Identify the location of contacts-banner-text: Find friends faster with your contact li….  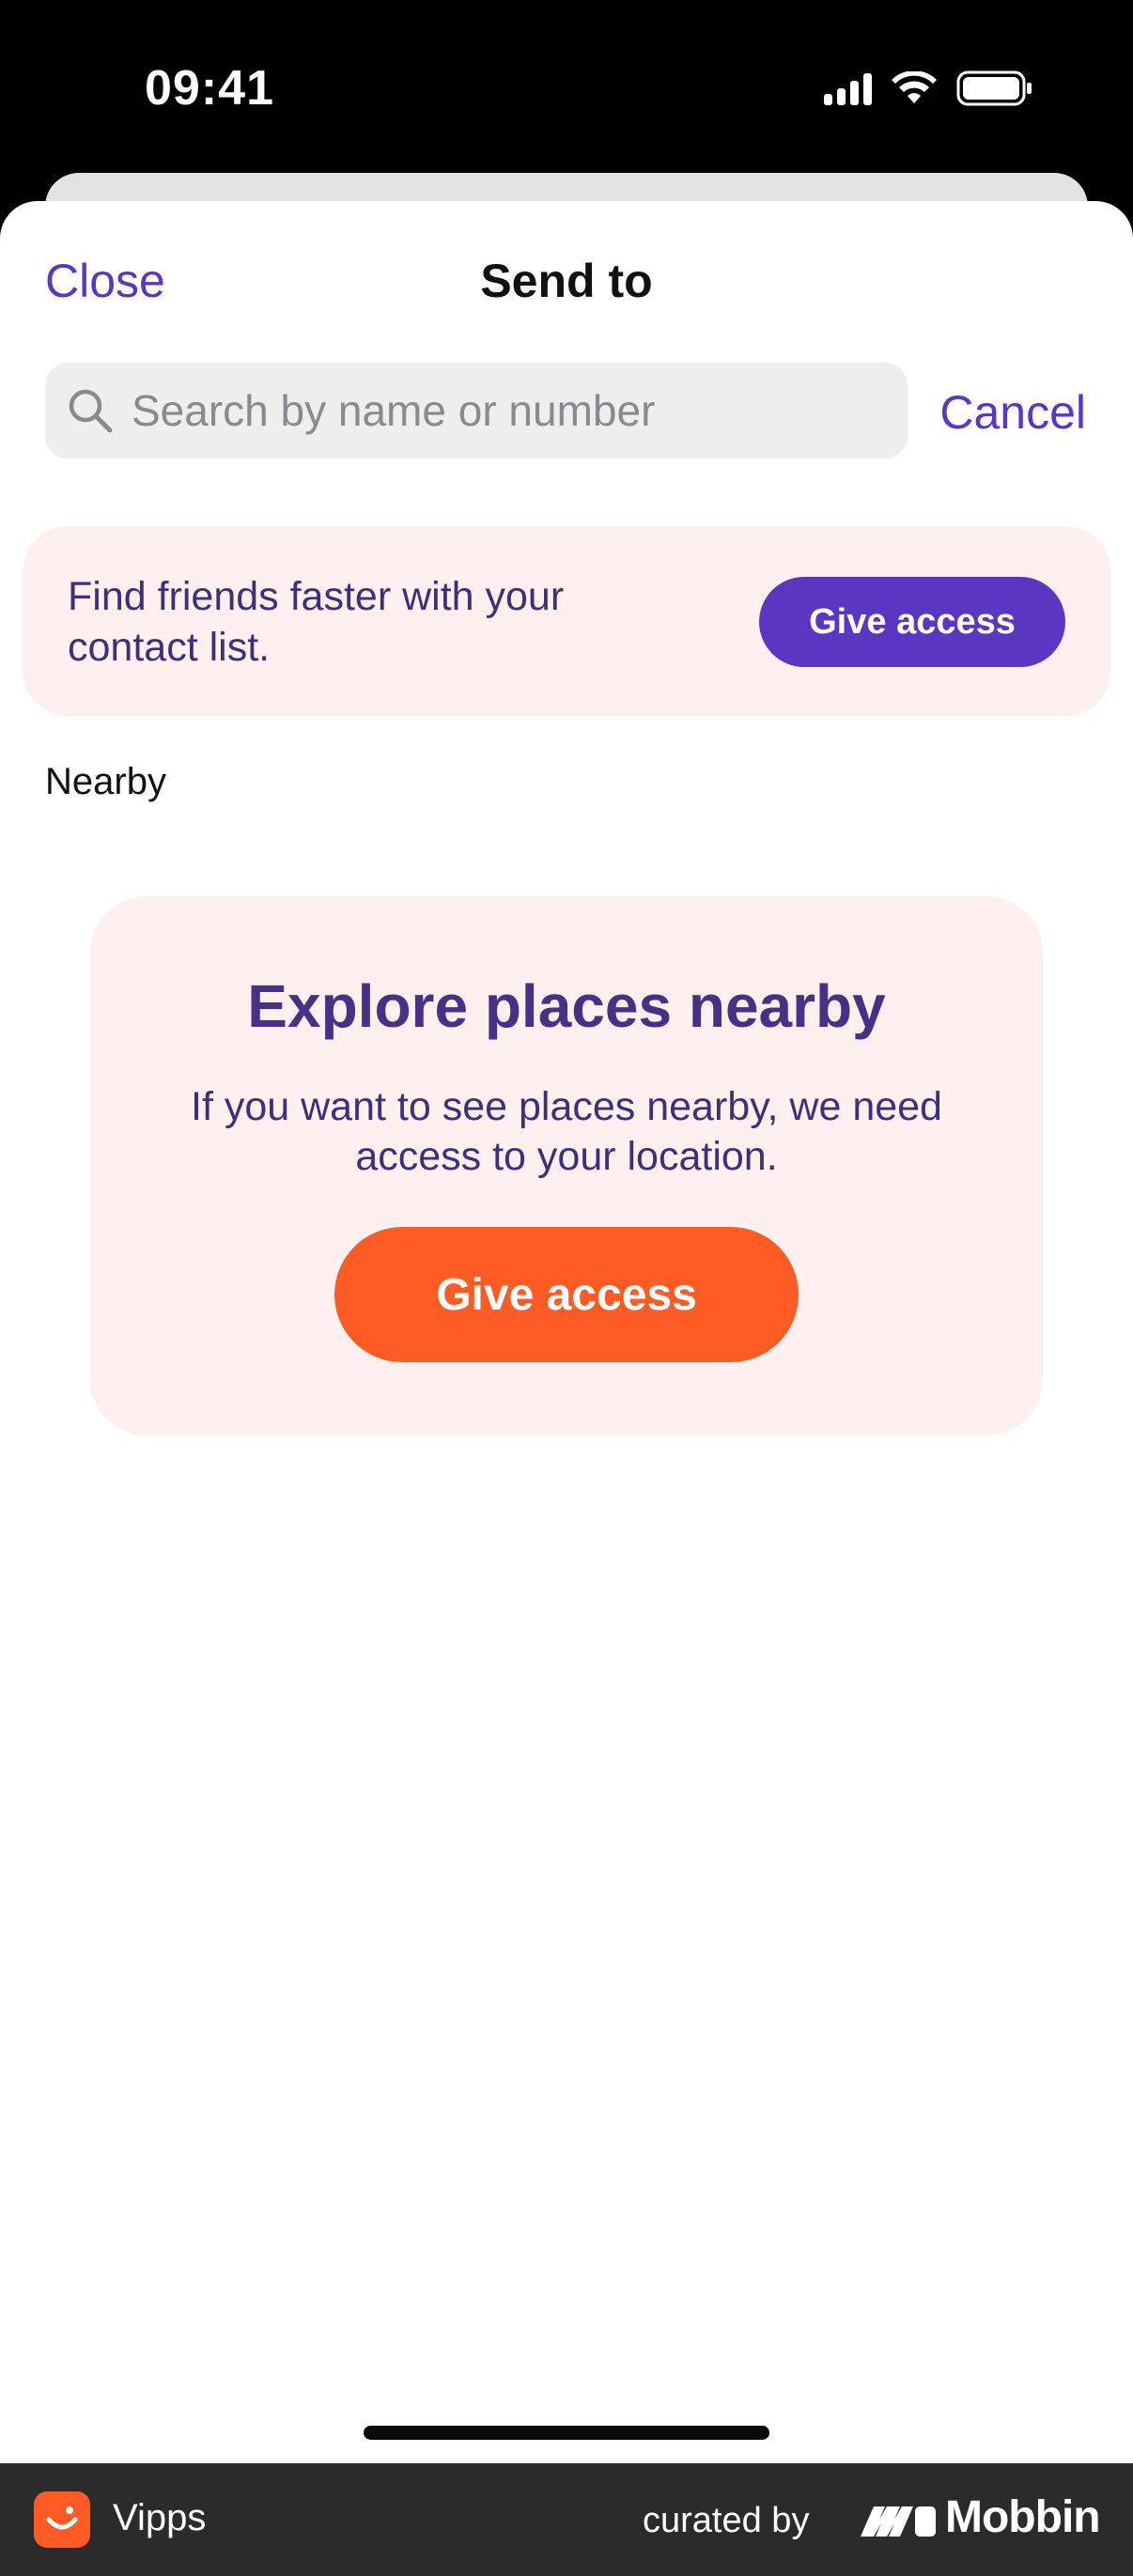
(316, 622).